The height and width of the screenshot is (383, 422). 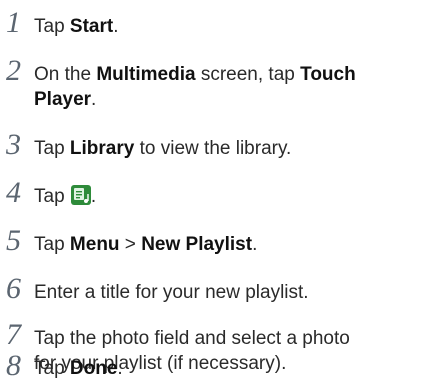 What do you see at coordinates (213, 148) in the screenshot?
I see `step-text-part: to view the library.` at bounding box center [213, 148].